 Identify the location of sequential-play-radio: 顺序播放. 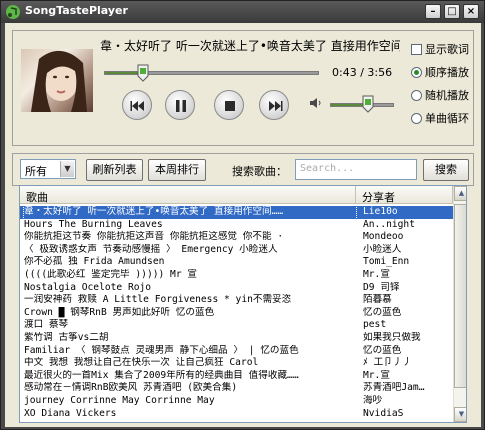
(440, 72).